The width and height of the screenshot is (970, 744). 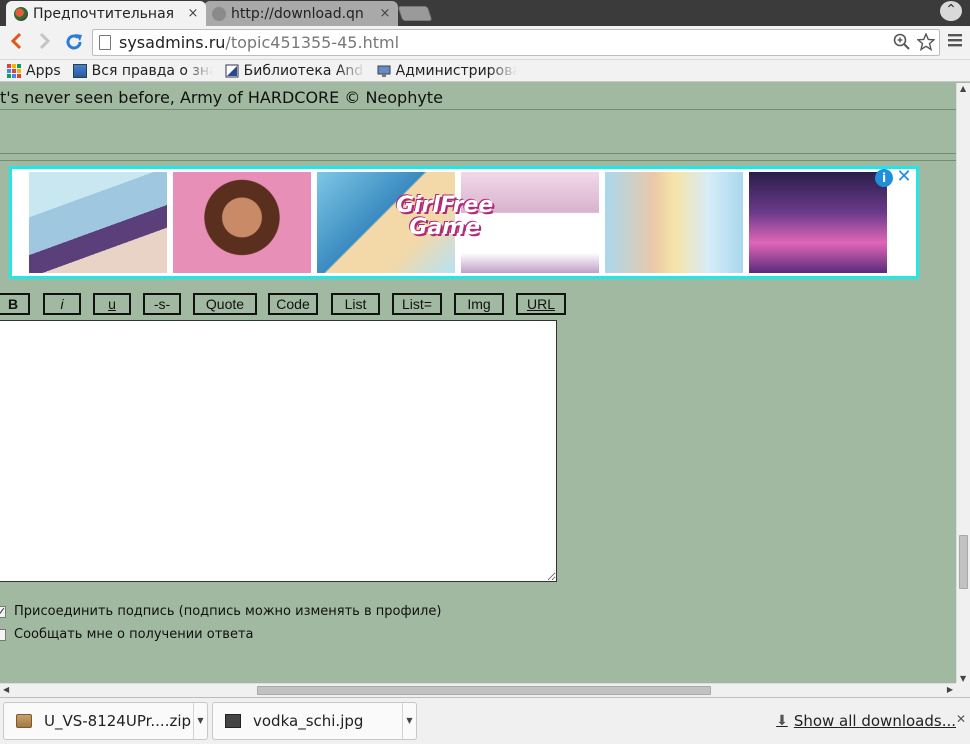 I want to click on reload-icon, so click(x=74, y=42).